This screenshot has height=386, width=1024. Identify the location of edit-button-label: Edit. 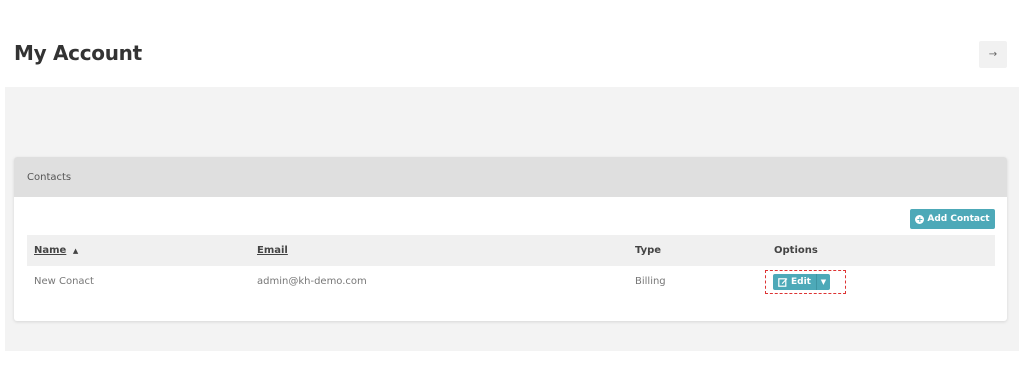
(801, 282).